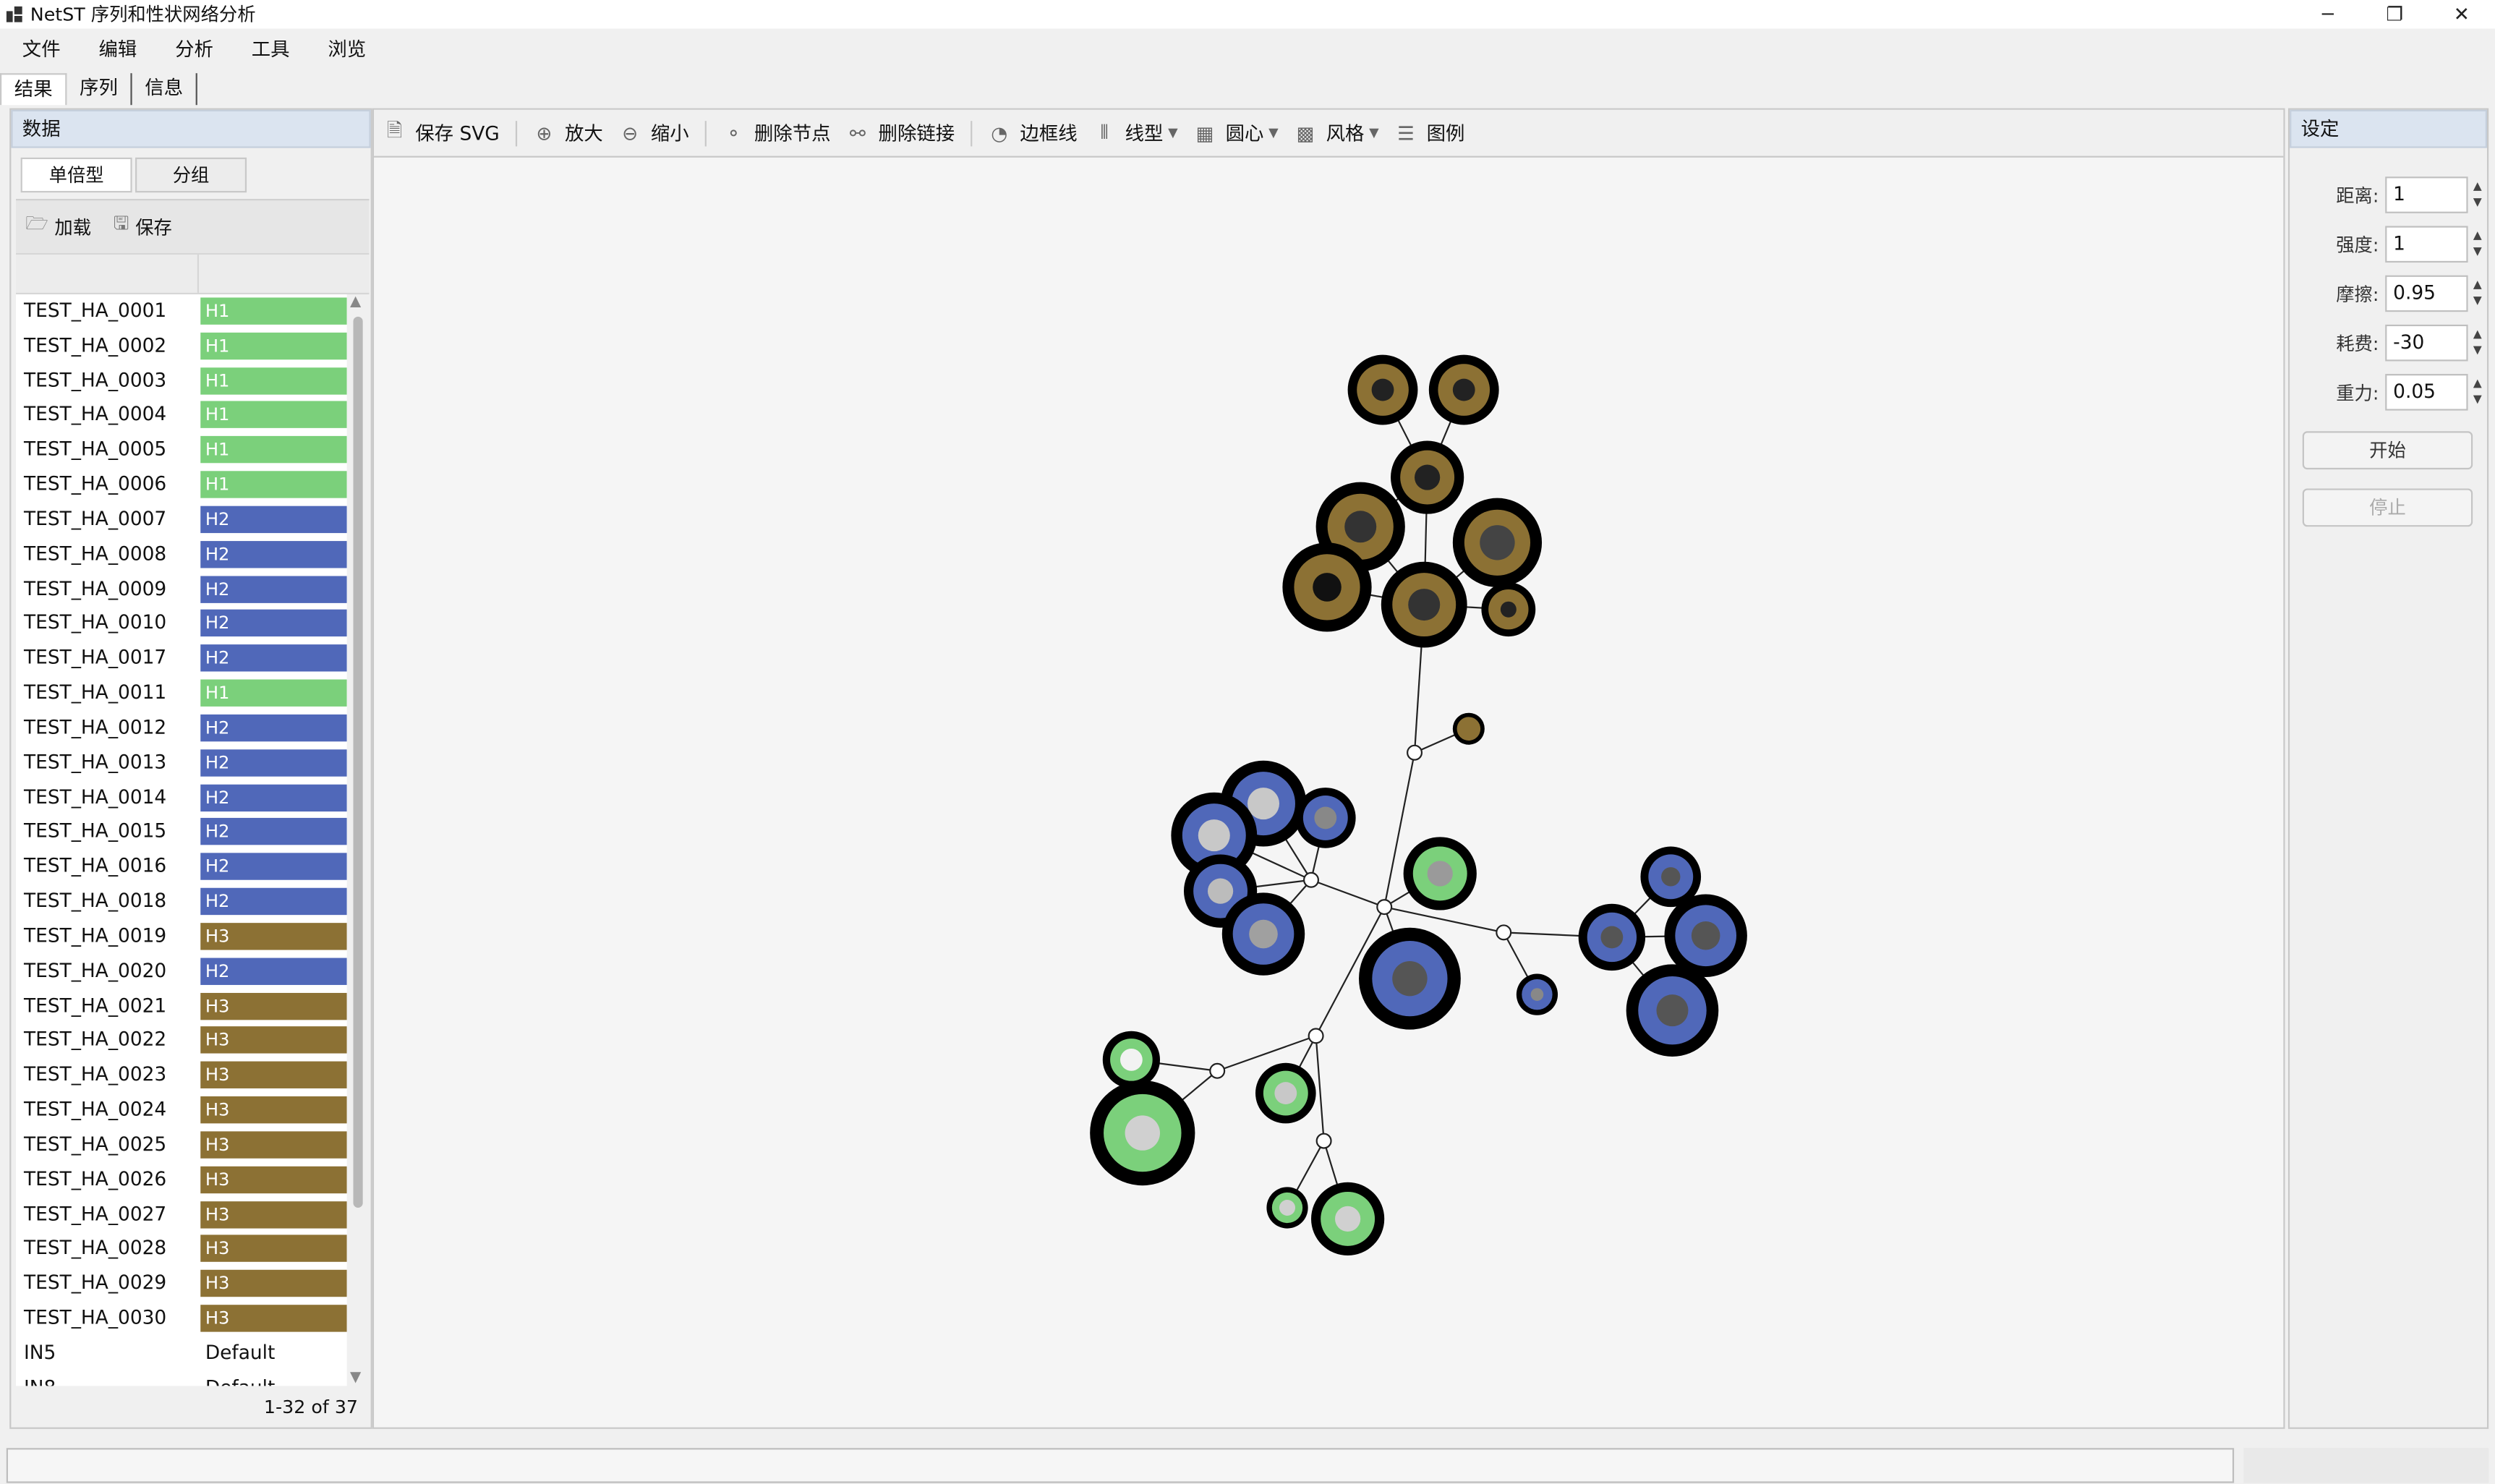 The image size is (2495, 1484). What do you see at coordinates (1429, 132) in the screenshot?
I see `toolbar-button-legend: ☰ 图例` at bounding box center [1429, 132].